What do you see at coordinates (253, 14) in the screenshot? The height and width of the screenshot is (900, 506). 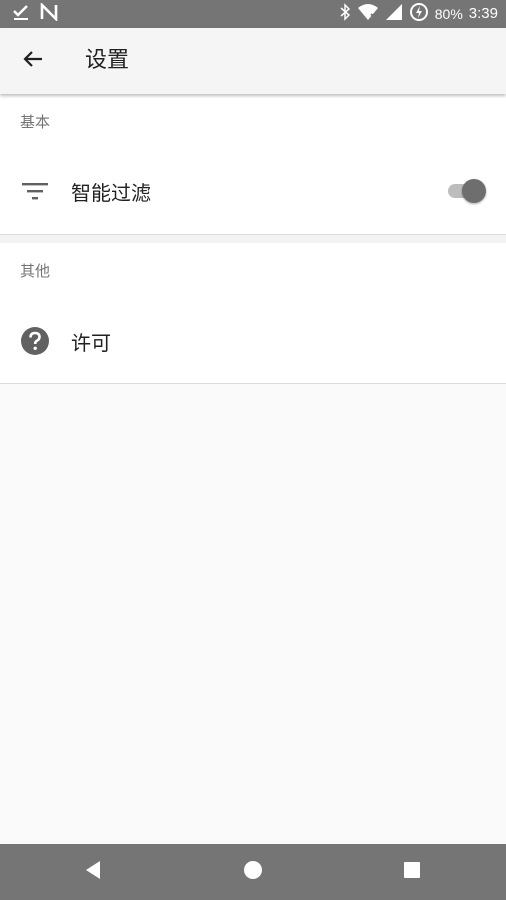 I see `status-bar: 80% 3:39` at bounding box center [253, 14].